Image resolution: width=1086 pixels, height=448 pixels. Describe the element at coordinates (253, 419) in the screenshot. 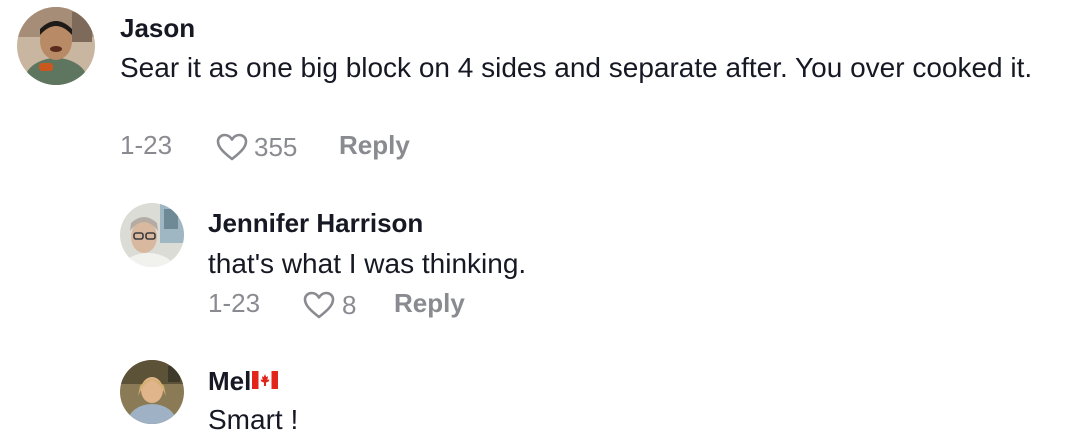

I see `comment-text: Smart !` at that location.